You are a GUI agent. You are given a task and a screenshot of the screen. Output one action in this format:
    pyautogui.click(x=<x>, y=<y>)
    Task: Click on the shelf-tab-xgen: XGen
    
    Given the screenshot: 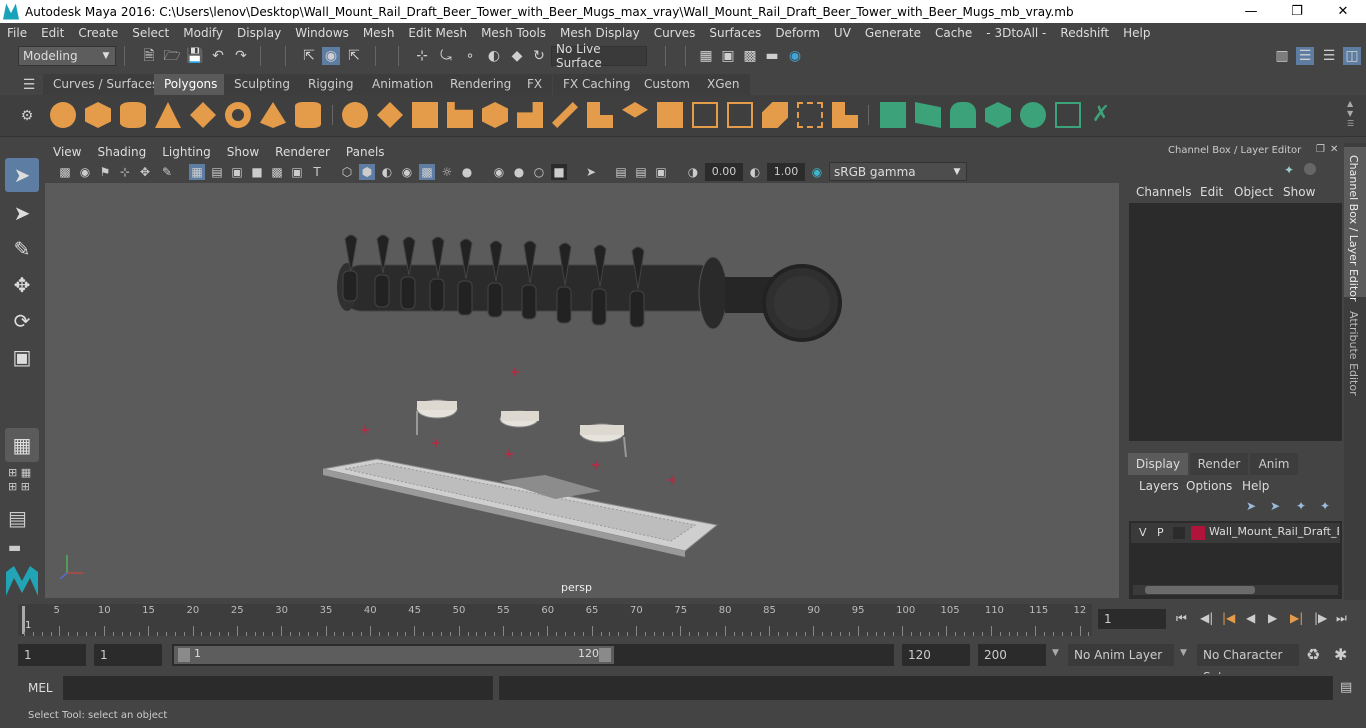 What is the action you would take?
    pyautogui.click(x=723, y=84)
    